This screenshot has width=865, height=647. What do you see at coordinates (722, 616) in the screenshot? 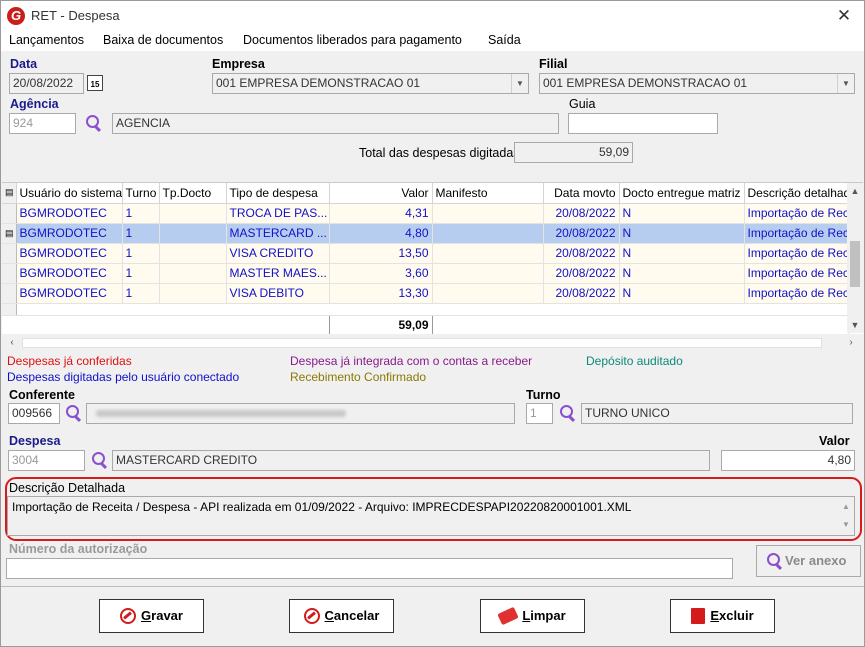
I see `excluir-button: Excluir` at bounding box center [722, 616].